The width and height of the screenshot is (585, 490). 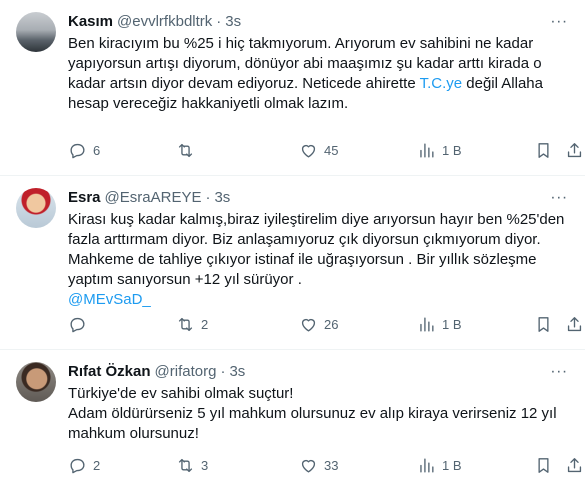 I want to click on retweet-button, so click(x=188, y=150).